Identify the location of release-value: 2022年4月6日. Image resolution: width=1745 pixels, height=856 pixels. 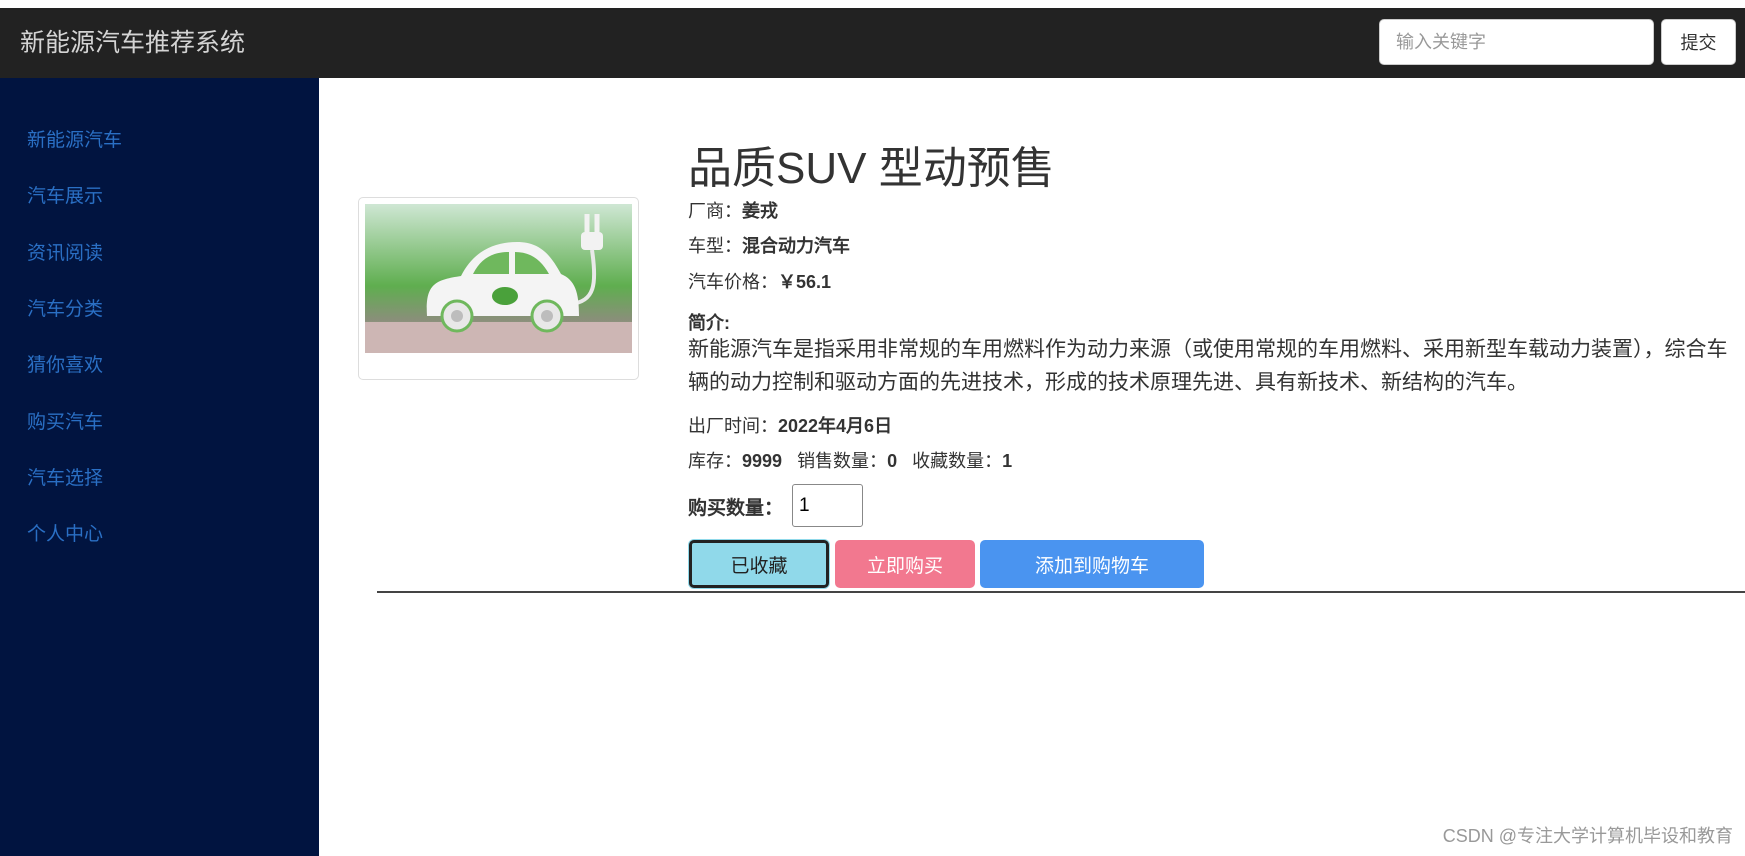
(835, 426).